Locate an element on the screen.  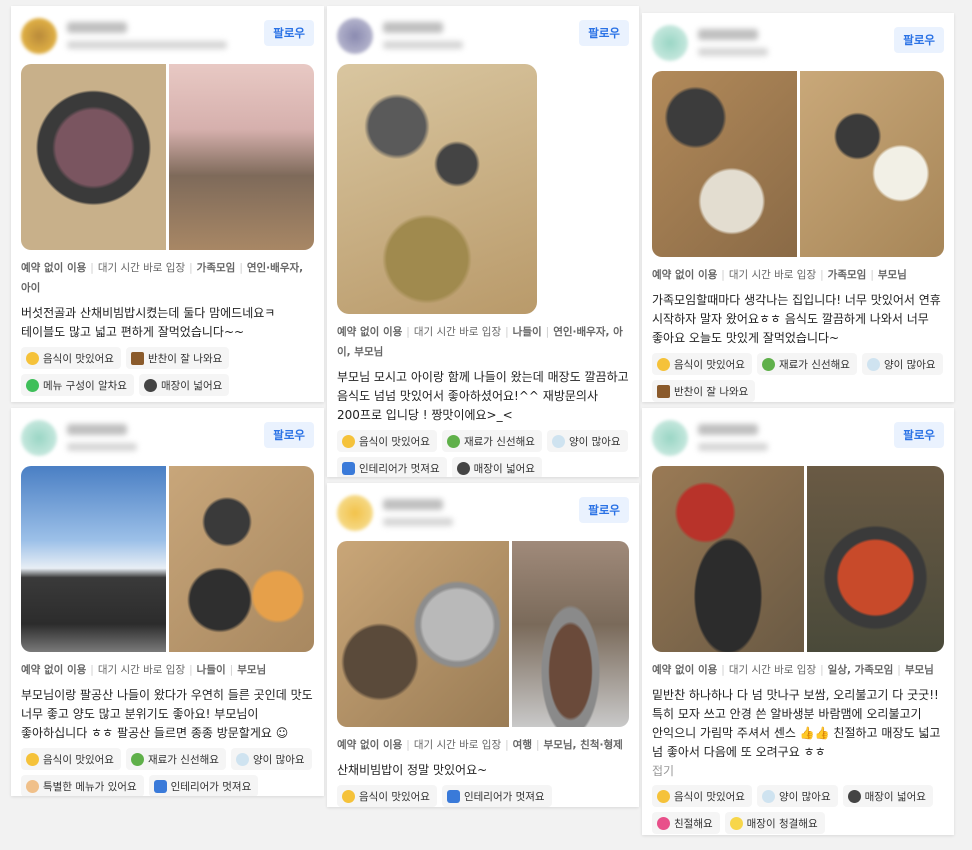
tag-companion: 부모님 is located at coordinates (252, 670).